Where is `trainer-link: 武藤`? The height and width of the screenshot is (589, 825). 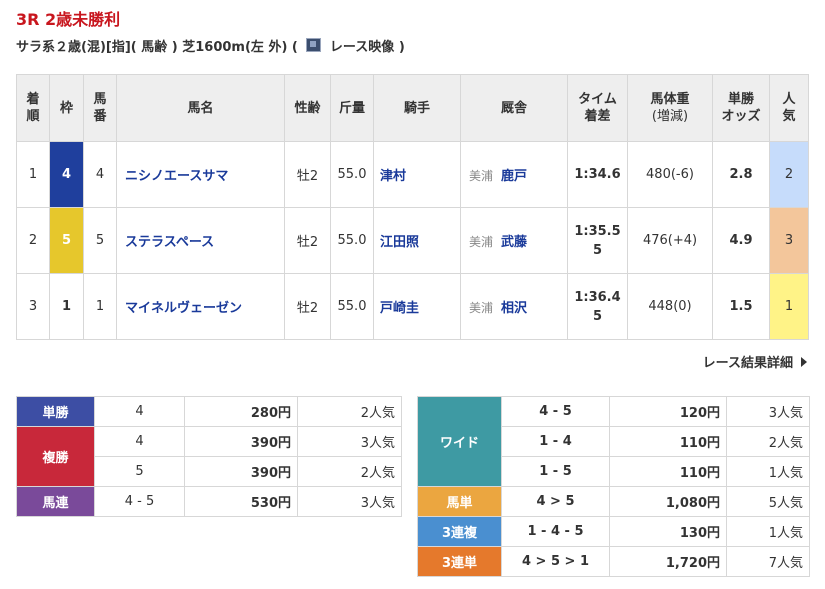
trainer-link: 武藤 is located at coordinates (514, 242).